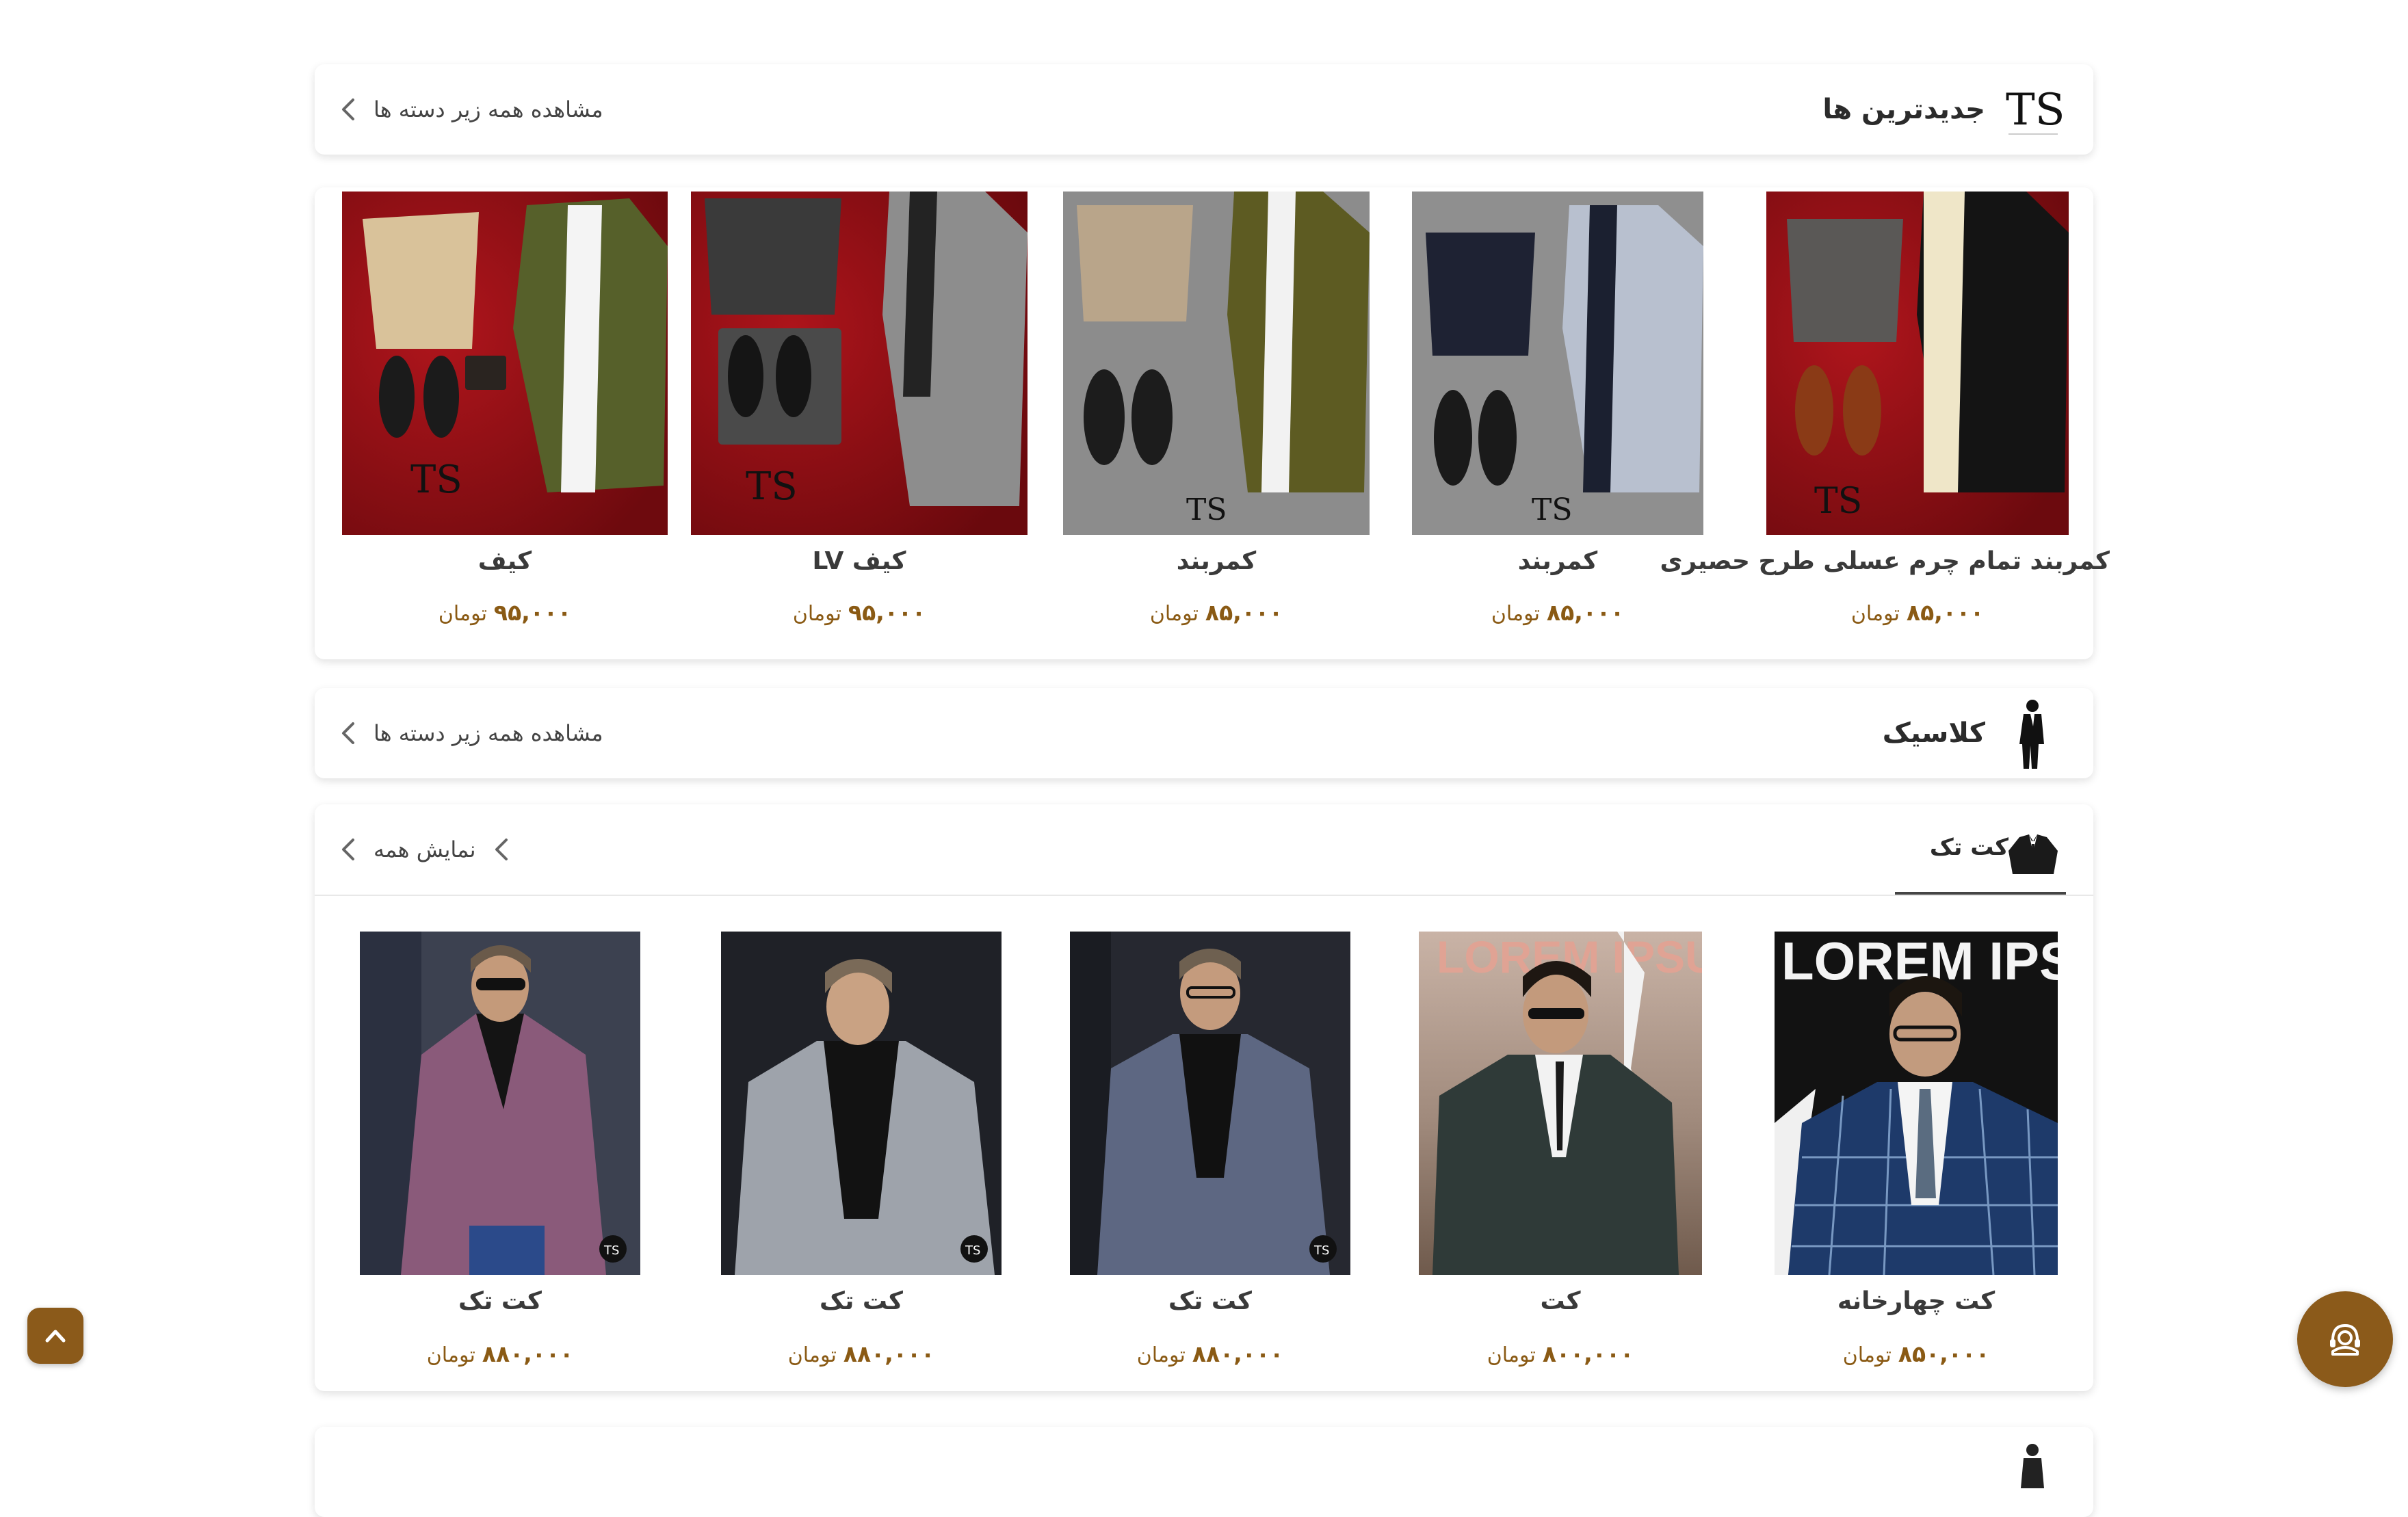 This screenshot has width=2408, height=1517. I want to click on classic-view-all-link: مشاهده همه زیر دسته ها, so click(471, 733).